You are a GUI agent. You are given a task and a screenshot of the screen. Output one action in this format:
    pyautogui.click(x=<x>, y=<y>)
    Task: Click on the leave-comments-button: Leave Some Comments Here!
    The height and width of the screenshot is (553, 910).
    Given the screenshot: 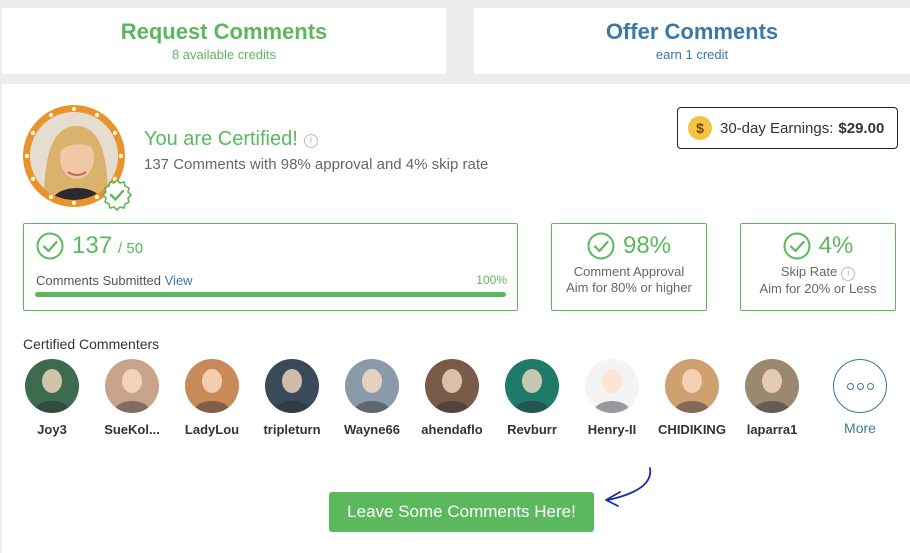 What is the action you would take?
    pyautogui.click(x=461, y=512)
    